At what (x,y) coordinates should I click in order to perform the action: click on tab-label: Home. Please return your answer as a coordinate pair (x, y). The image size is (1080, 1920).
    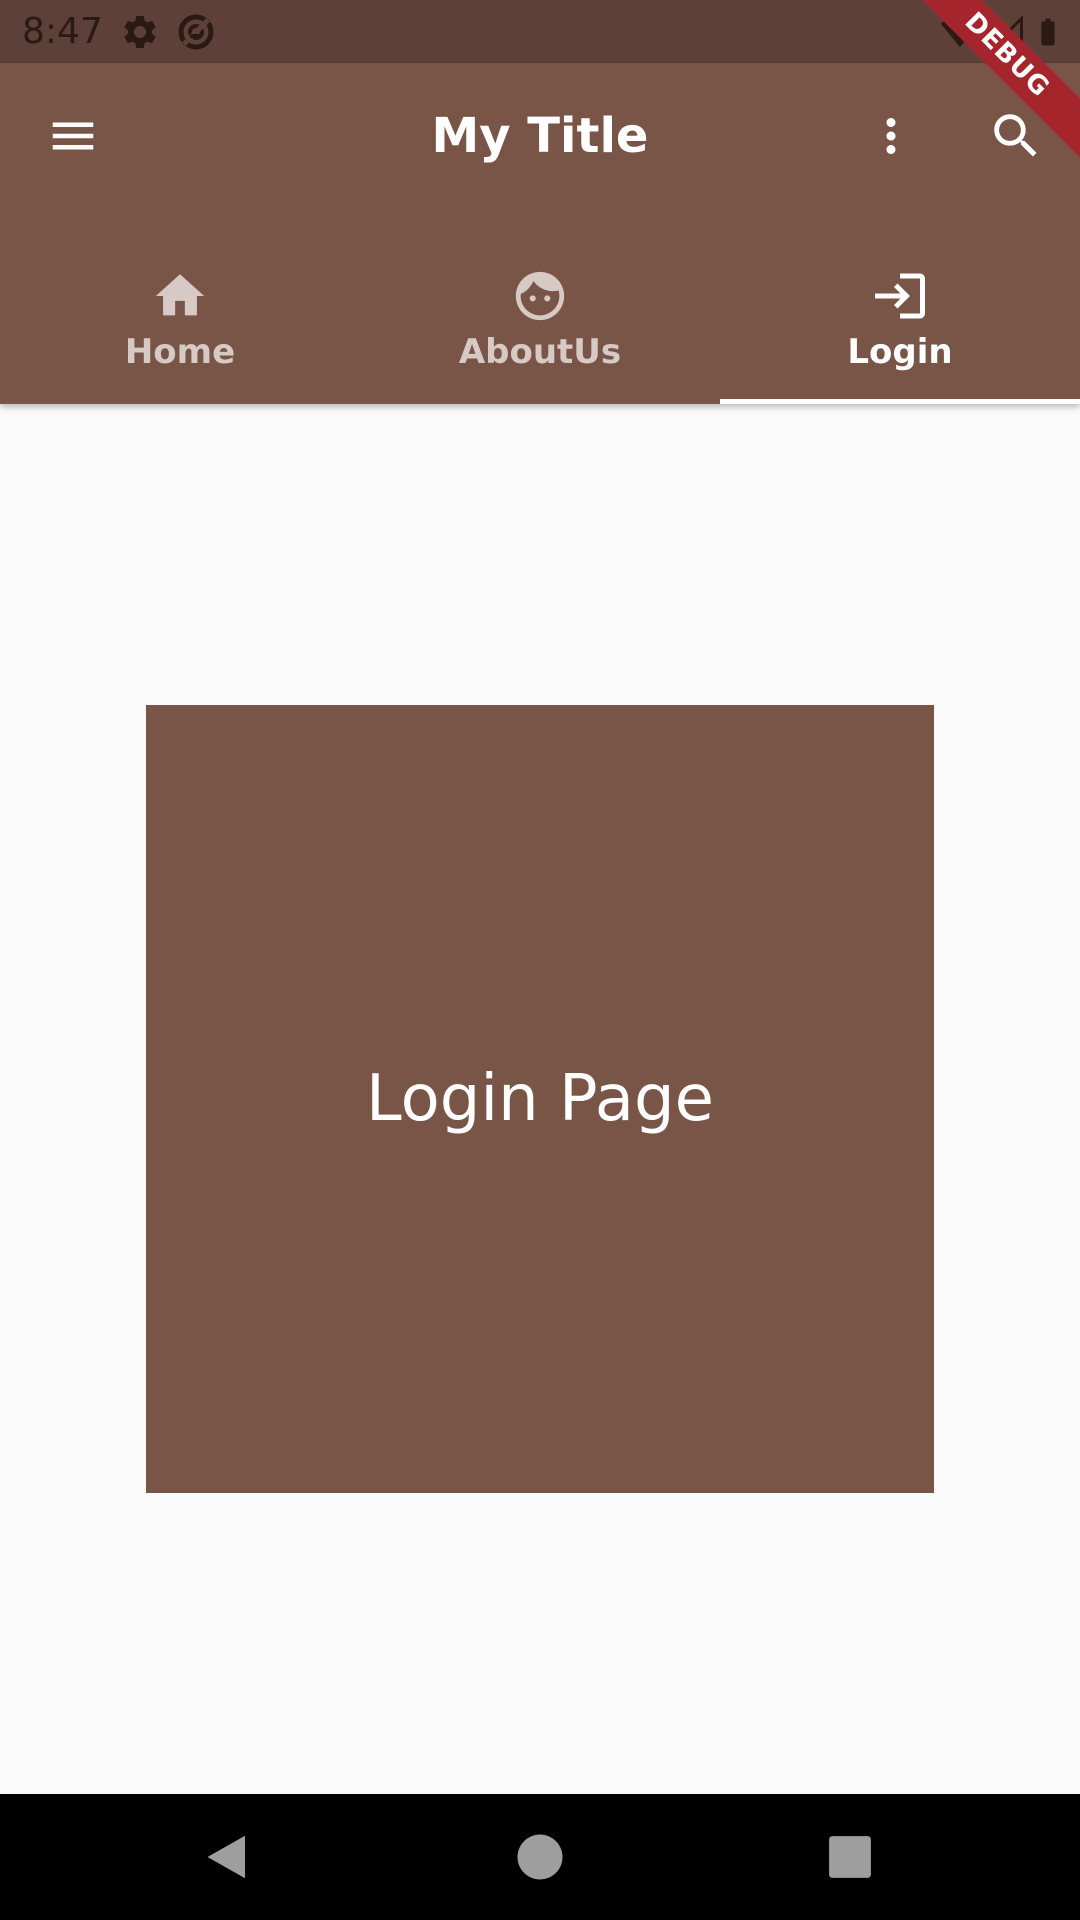
    Looking at the image, I should click on (180, 352).